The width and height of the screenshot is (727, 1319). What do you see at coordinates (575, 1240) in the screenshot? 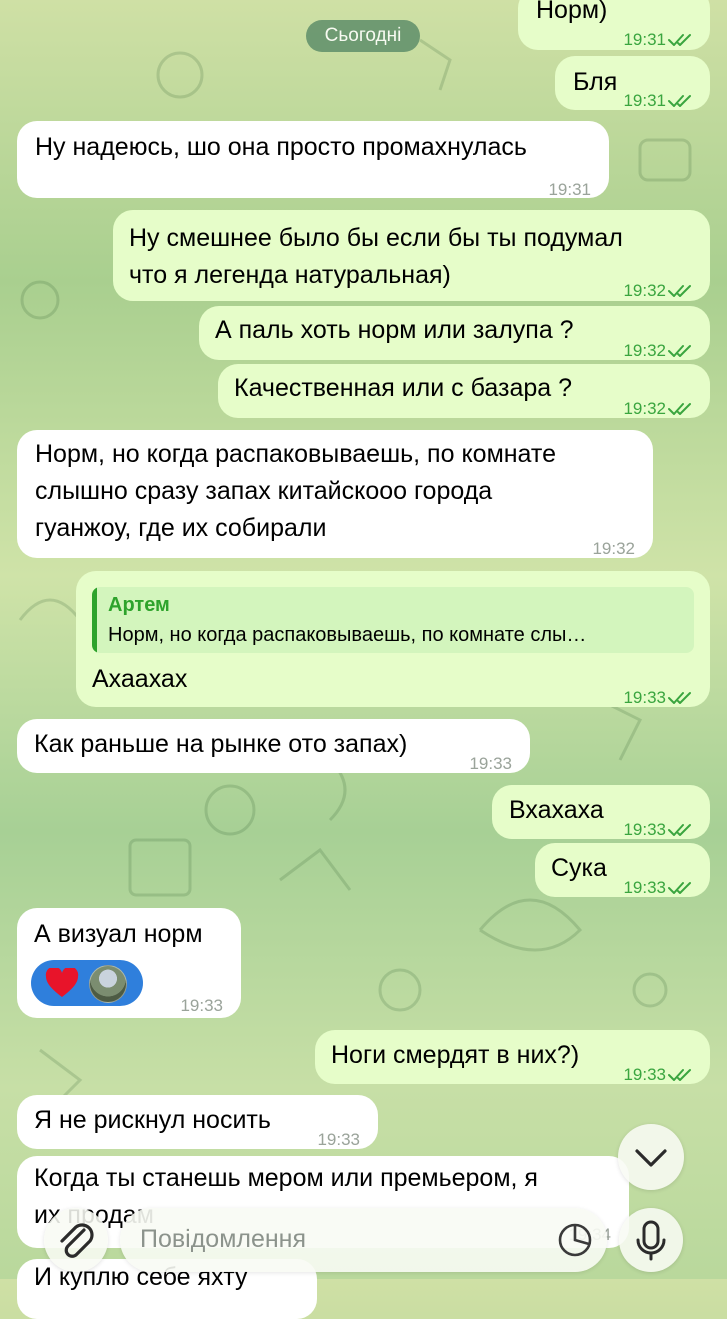
I see `sticker-icon` at bounding box center [575, 1240].